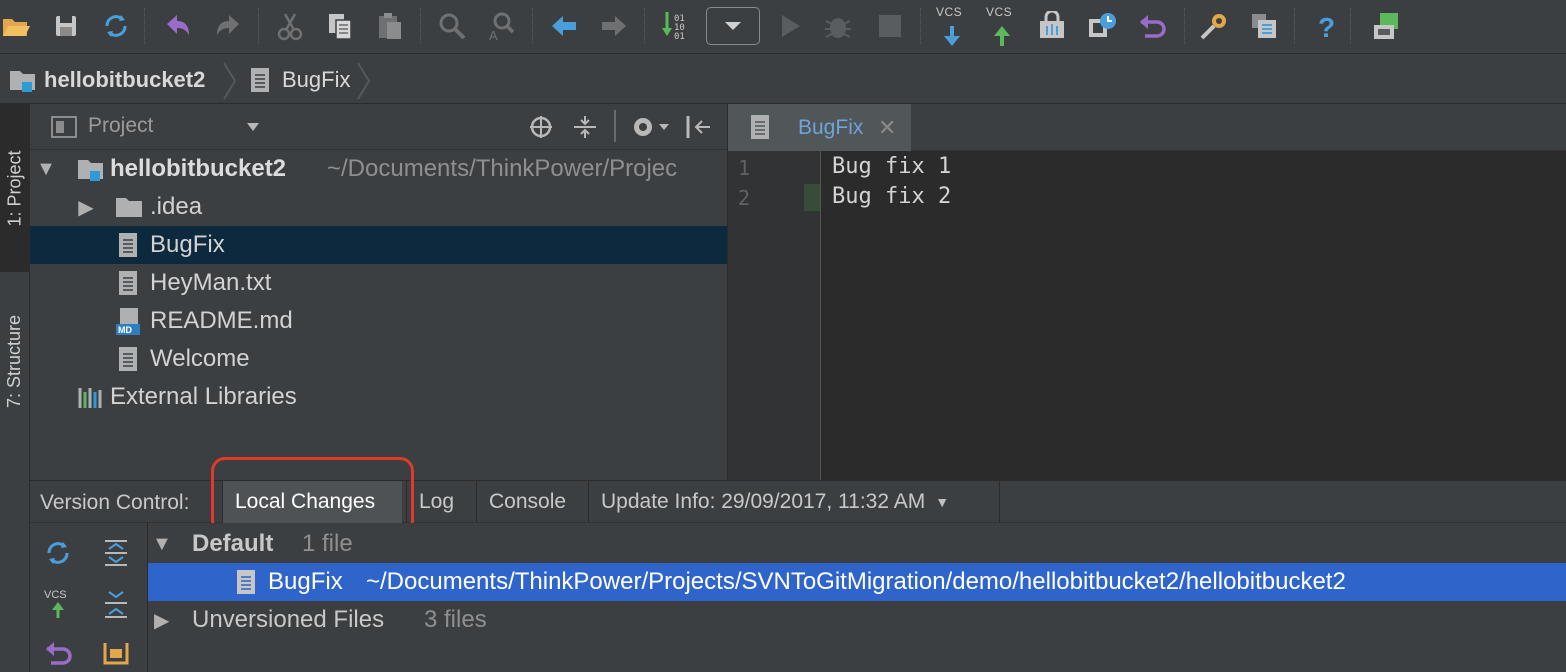 This screenshot has width=1566, height=672. What do you see at coordinates (66, 26) in the screenshot?
I see `save-icon` at bounding box center [66, 26].